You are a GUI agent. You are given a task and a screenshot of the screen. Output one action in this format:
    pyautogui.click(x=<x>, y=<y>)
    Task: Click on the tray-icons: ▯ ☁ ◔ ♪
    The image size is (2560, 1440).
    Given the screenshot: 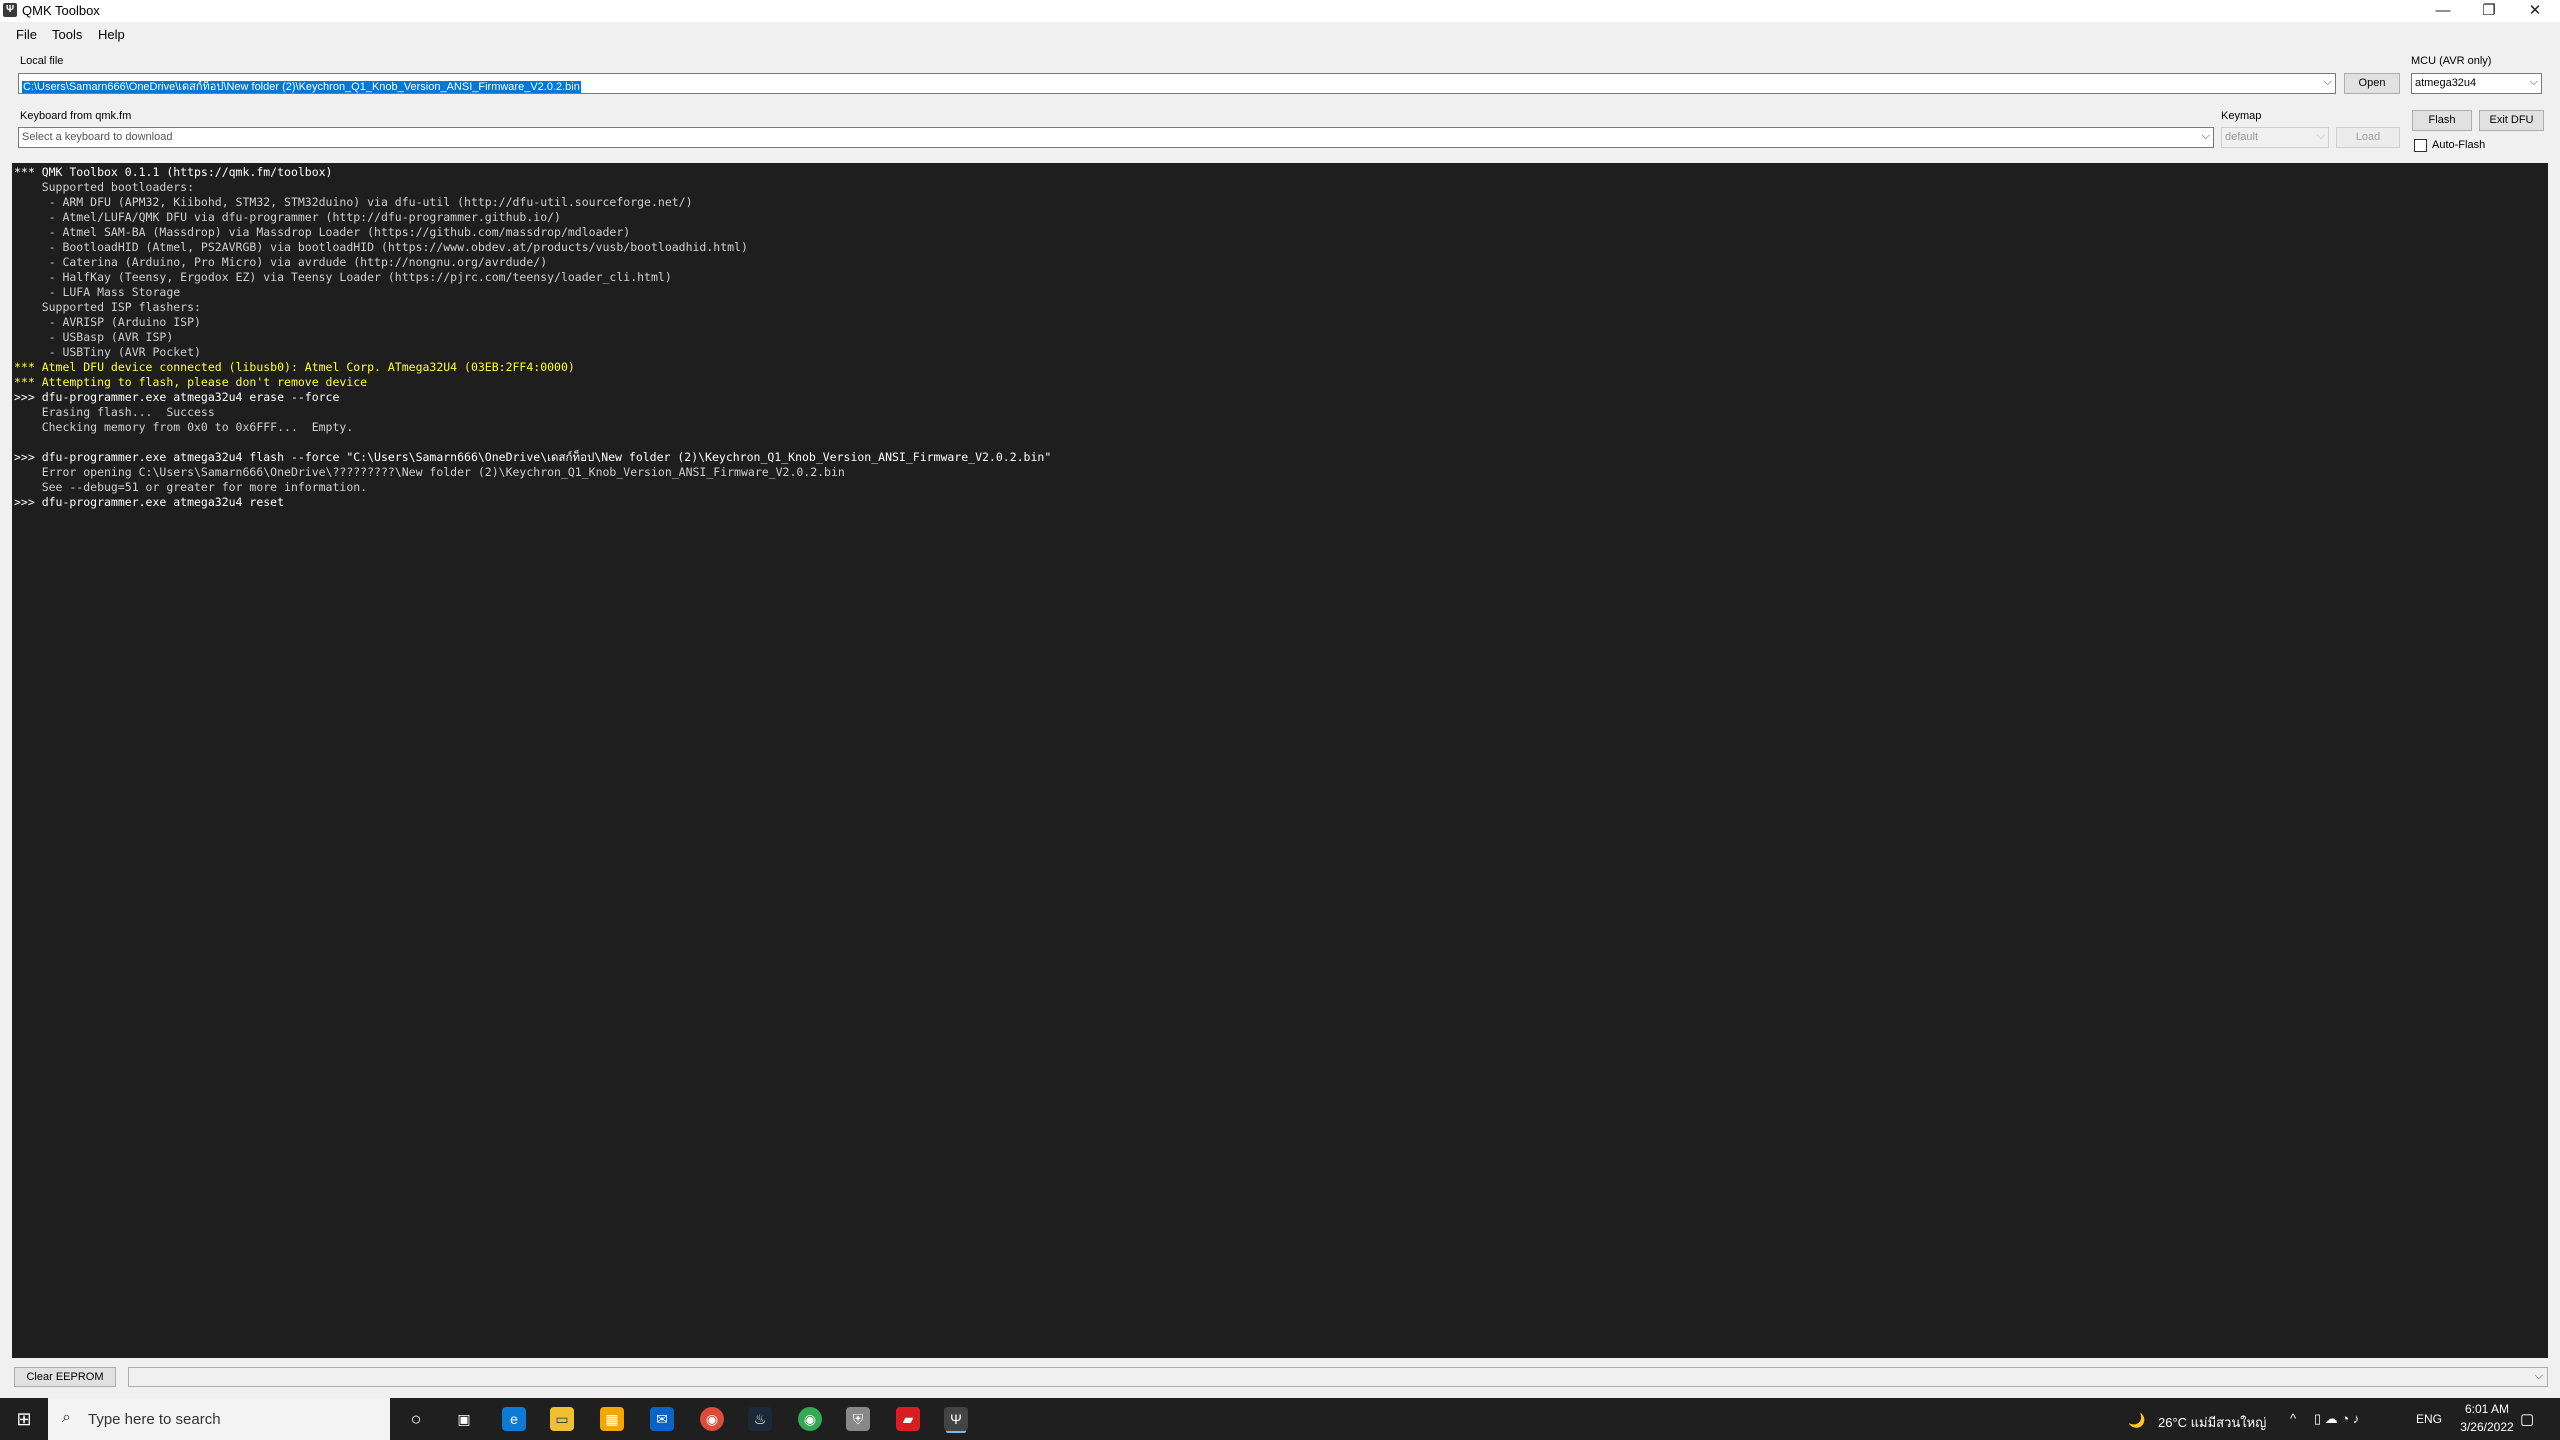 What is the action you would take?
    pyautogui.click(x=2336, y=1419)
    